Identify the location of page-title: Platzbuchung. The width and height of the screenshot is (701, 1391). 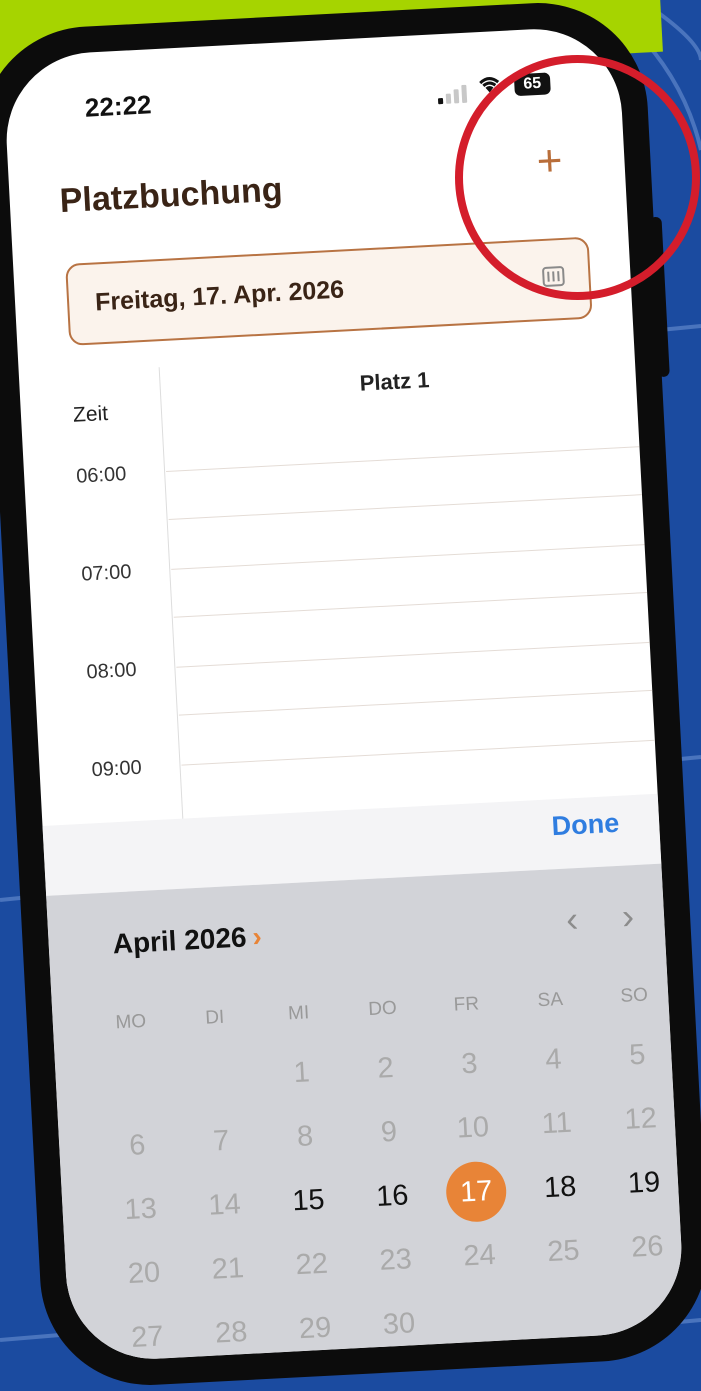
(171, 195).